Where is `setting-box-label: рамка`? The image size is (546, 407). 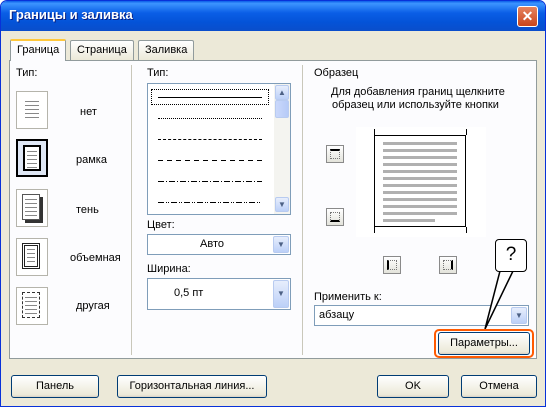 setting-box-label: рамка is located at coordinates (91, 160).